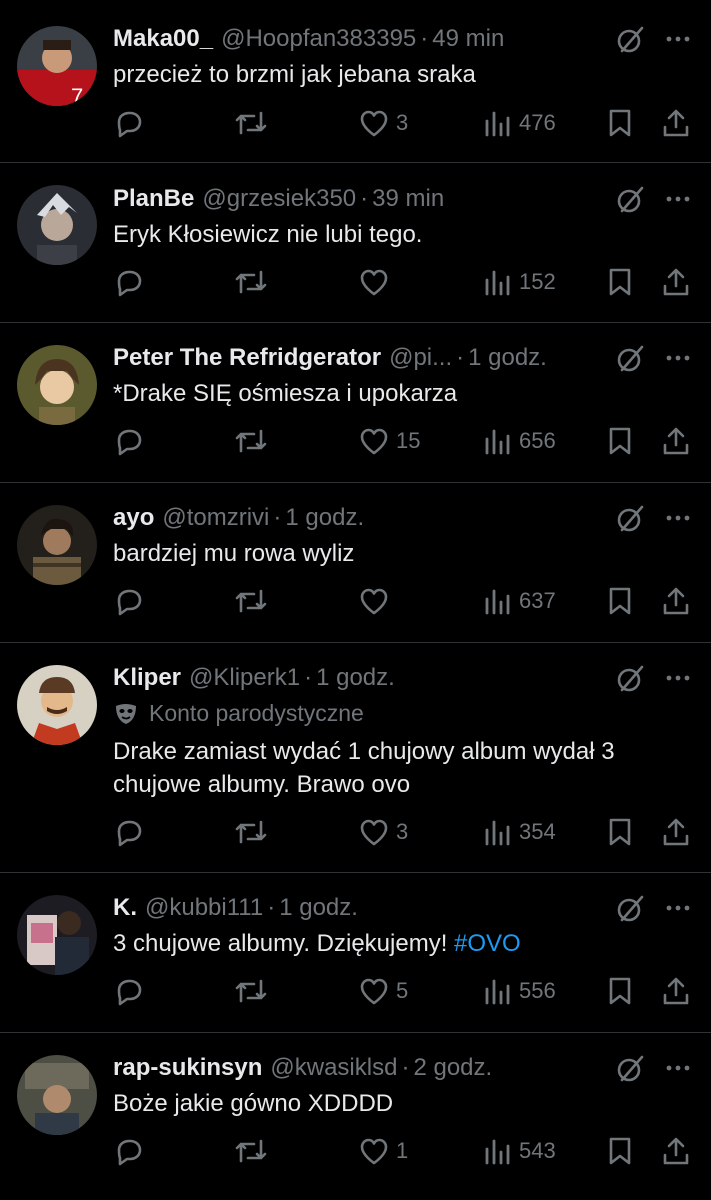 The height and width of the screenshot is (1200, 711). What do you see at coordinates (487, 943) in the screenshot?
I see `hashtag-link: #OVO` at bounding box center [487, 943].